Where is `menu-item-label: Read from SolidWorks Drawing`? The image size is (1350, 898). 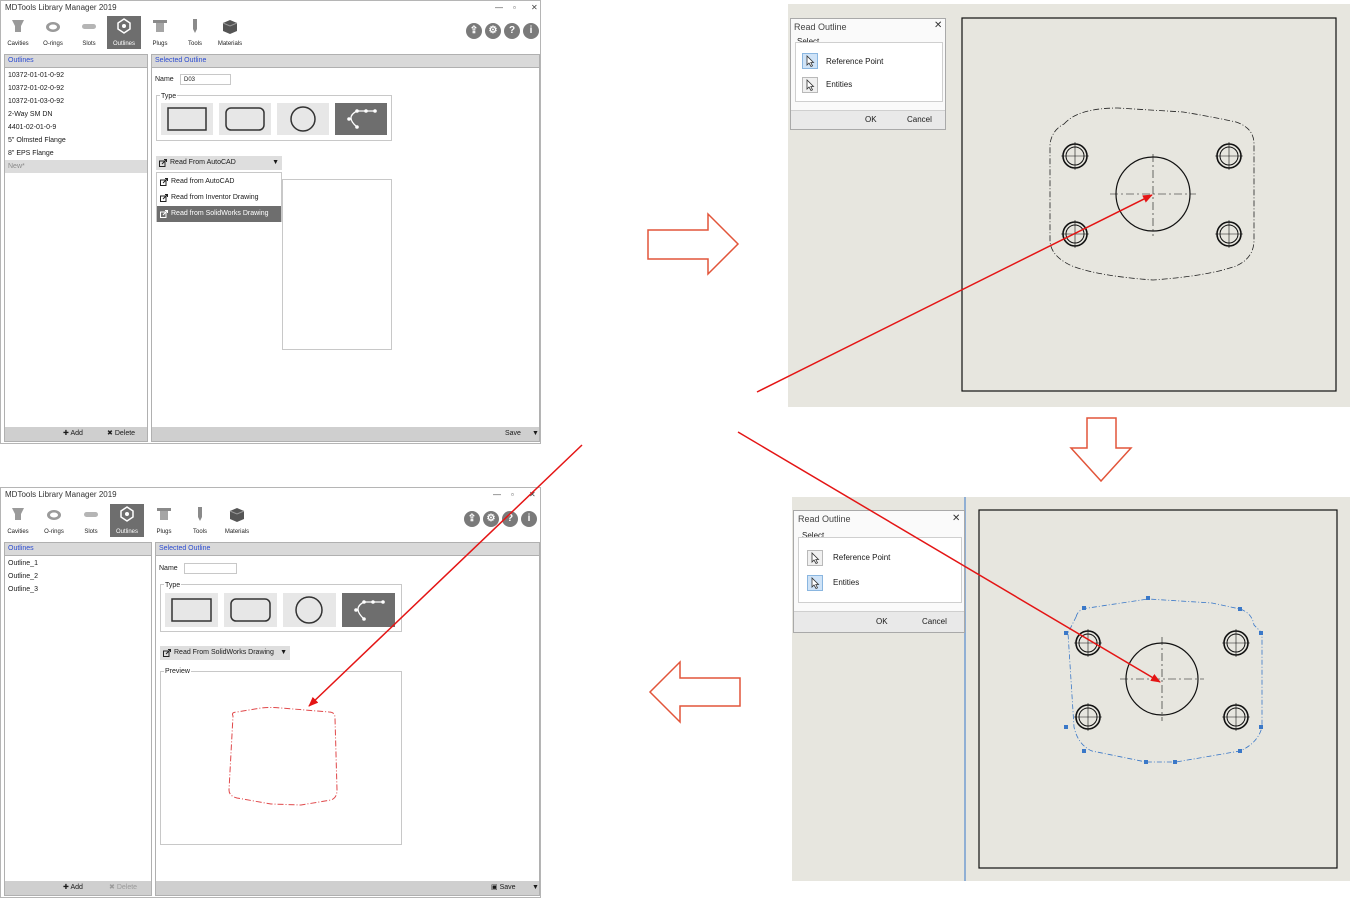 menu-item-label: Read from SolidWorks Drawing is located at coordinates (220, 213).